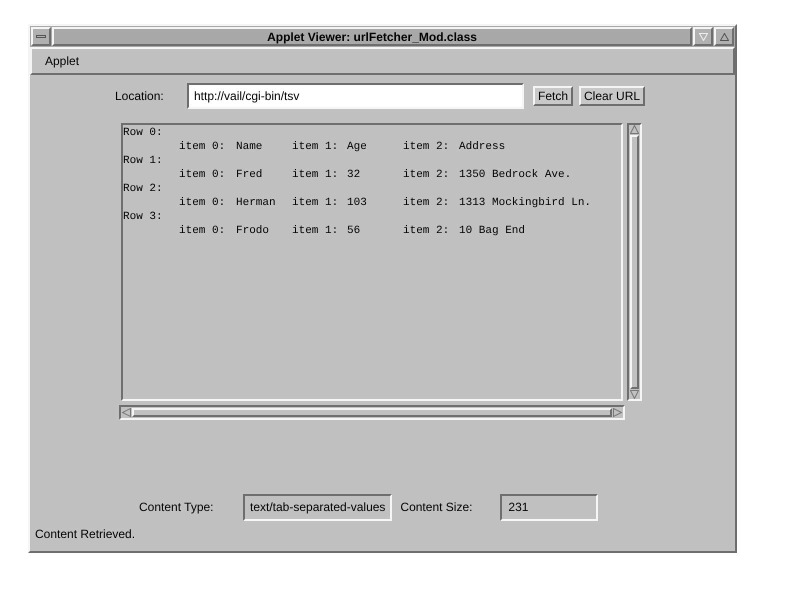  I want to click on scroll-left-icon, so click(126, 412).